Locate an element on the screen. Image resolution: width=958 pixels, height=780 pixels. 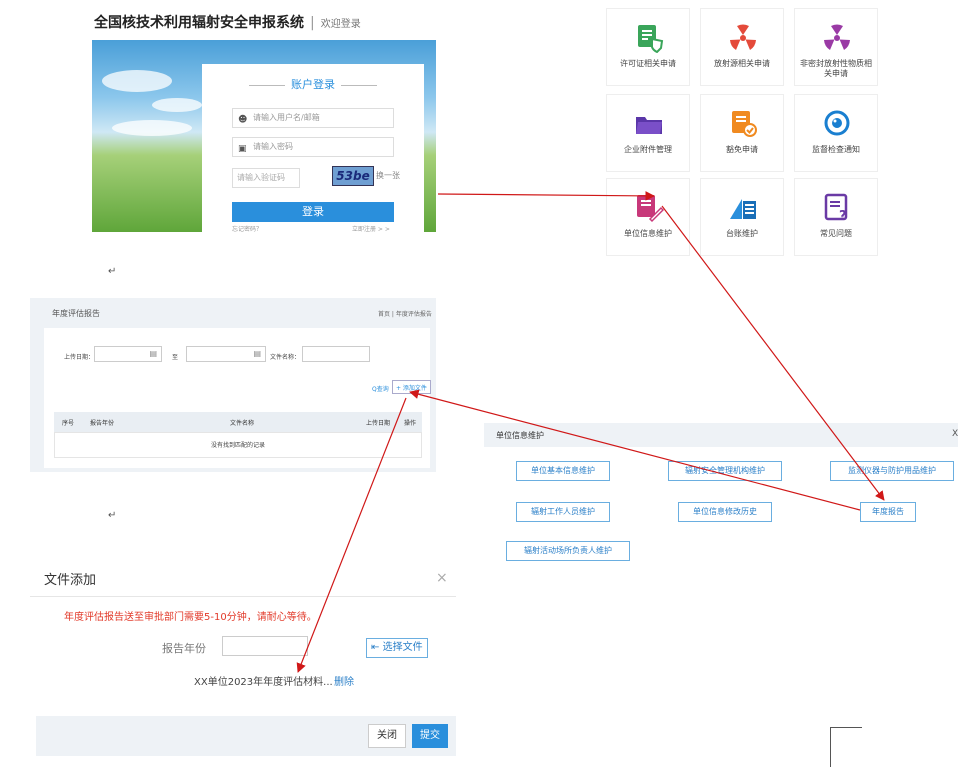
table-header: 序号 报告年份 文件名称 上传日期 操作 is located at coordinates (238, 422).